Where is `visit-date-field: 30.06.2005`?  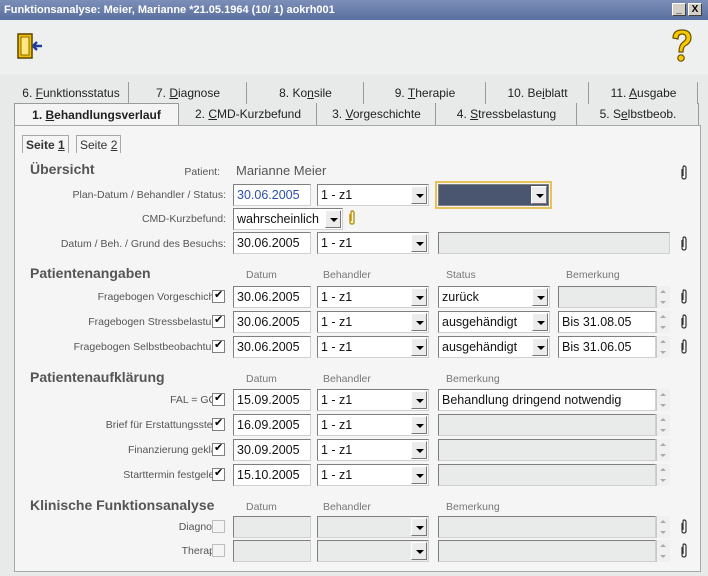 visit-date-field: 30.06.2005 is located at coordinates (272, 243).